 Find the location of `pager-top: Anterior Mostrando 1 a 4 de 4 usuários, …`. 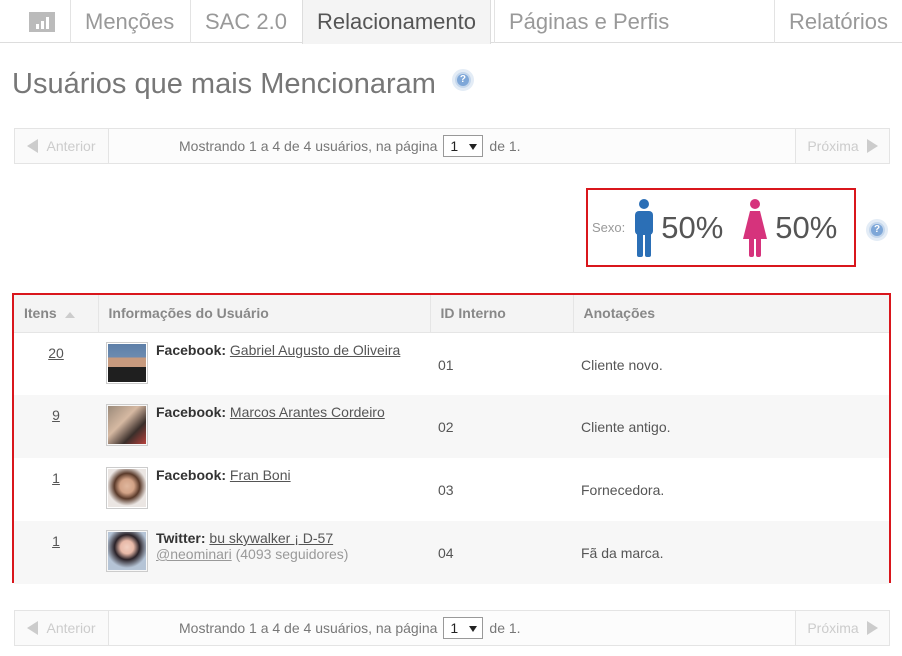

pager-top: Anterior Mostrando 1 a 4 de 4 usuários, … is located at coordinates (452, 146).